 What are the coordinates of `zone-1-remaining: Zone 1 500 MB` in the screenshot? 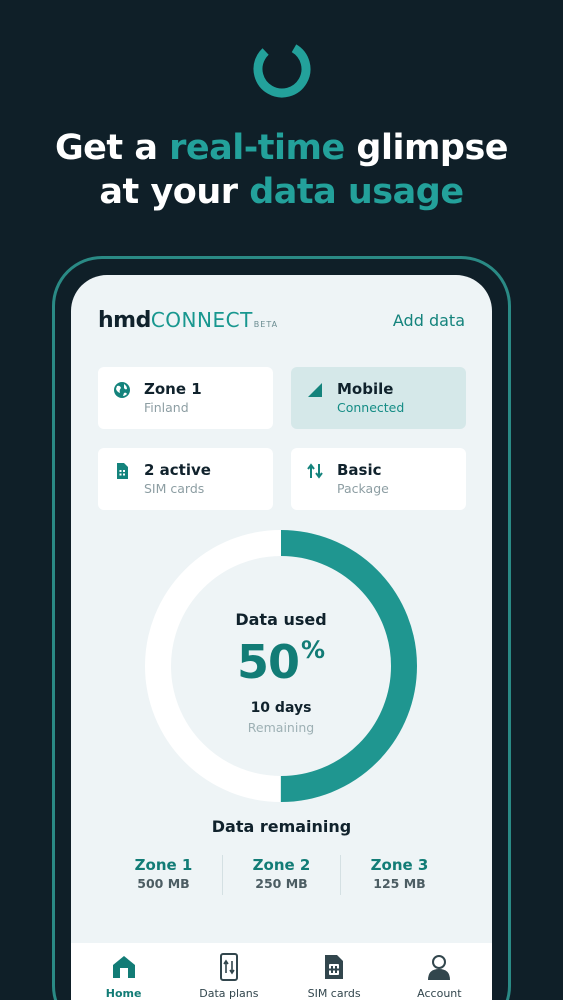 It's located at (163, 873).